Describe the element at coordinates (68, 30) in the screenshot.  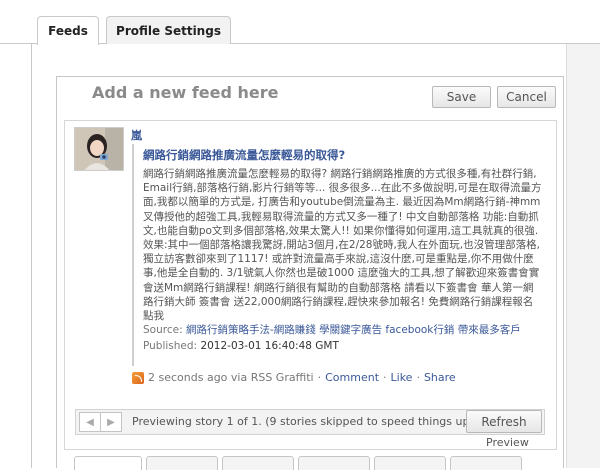
I see `tab-feeds: Feeds` at that location.